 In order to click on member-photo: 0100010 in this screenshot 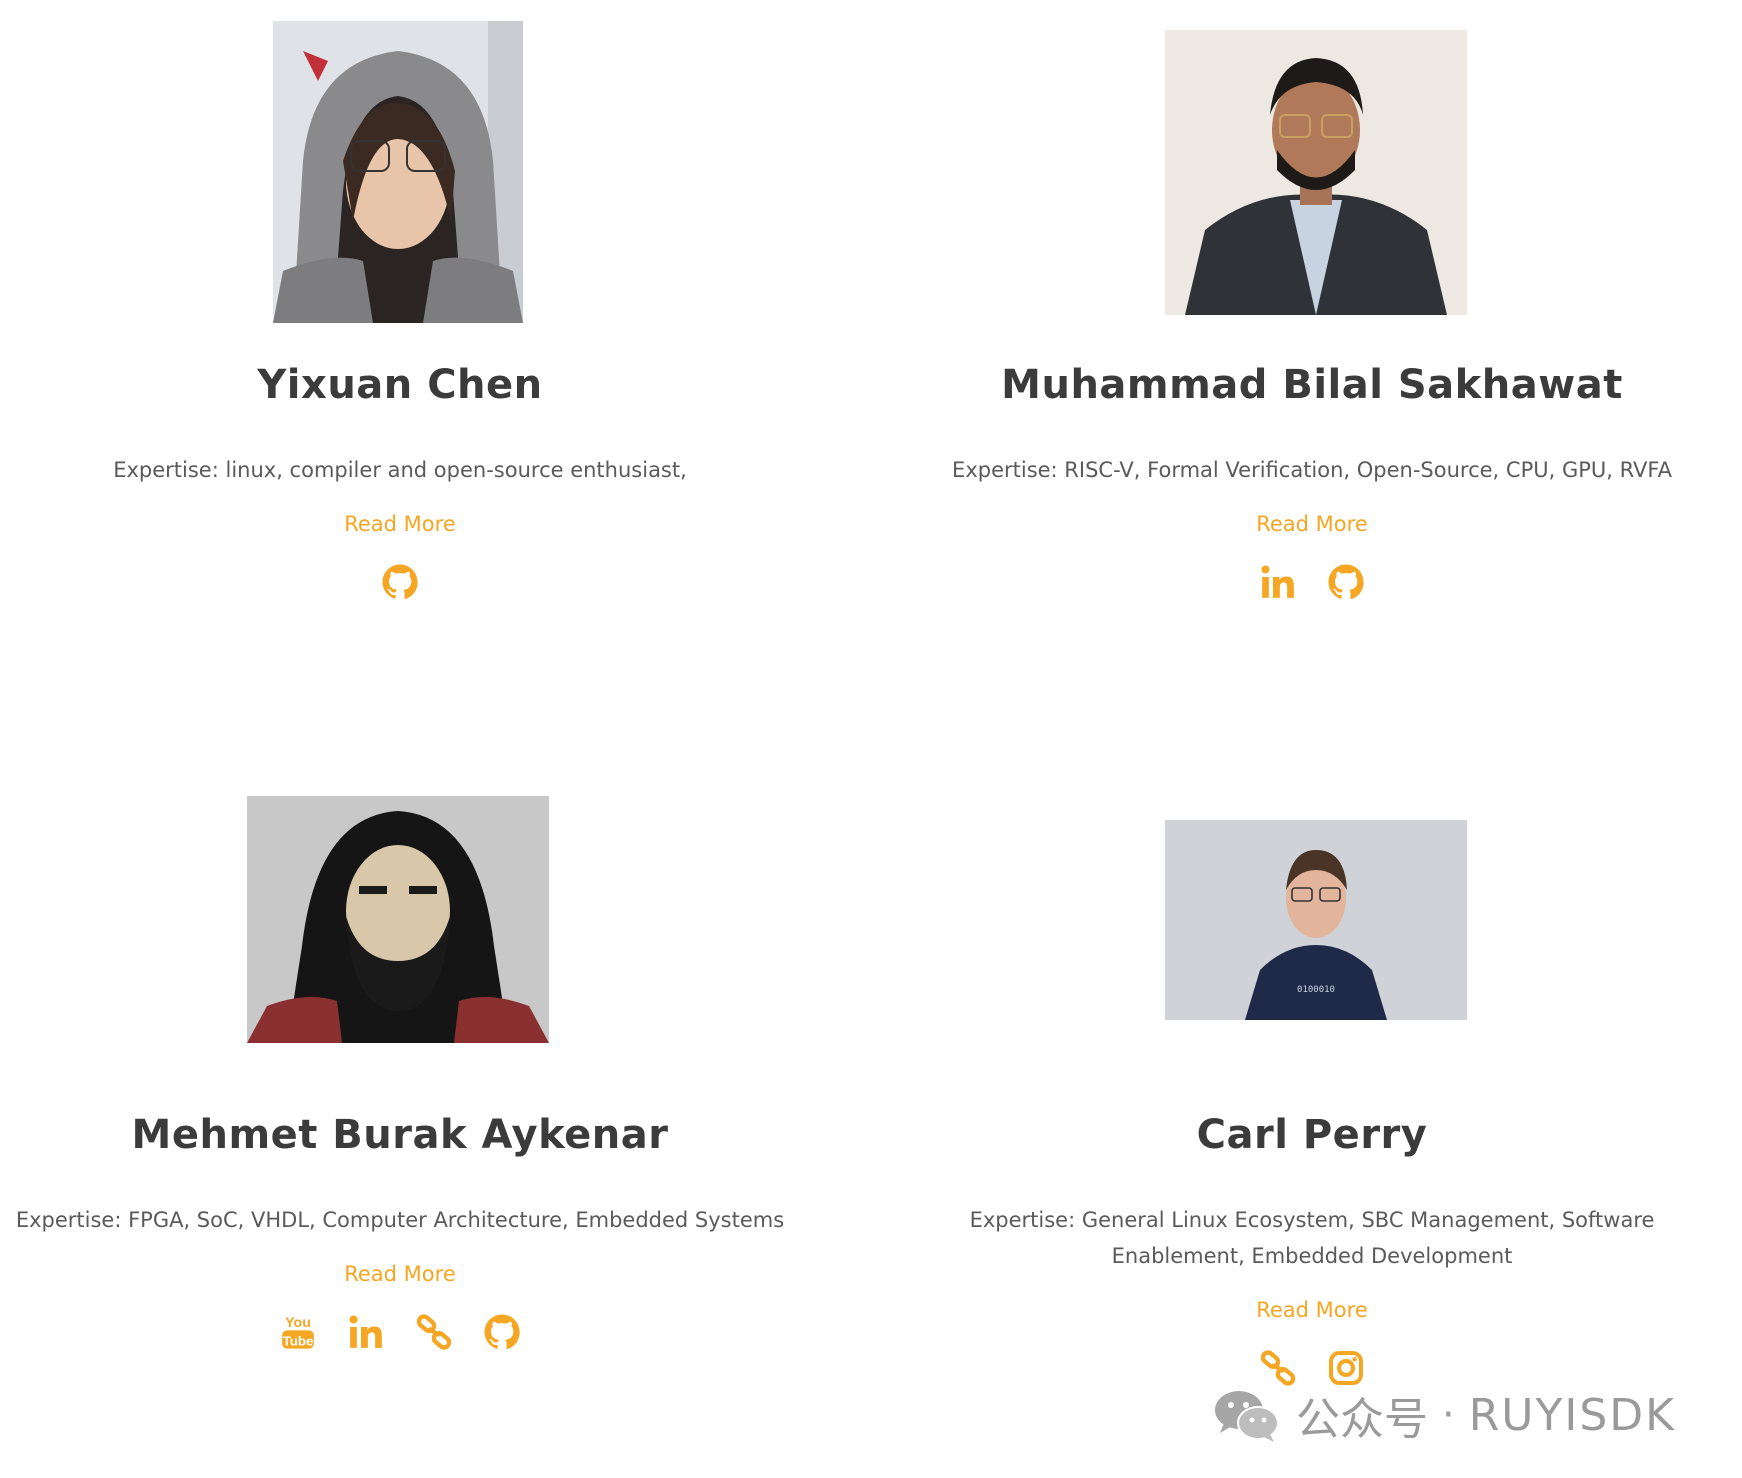, I will do `click(1316, 920)`.